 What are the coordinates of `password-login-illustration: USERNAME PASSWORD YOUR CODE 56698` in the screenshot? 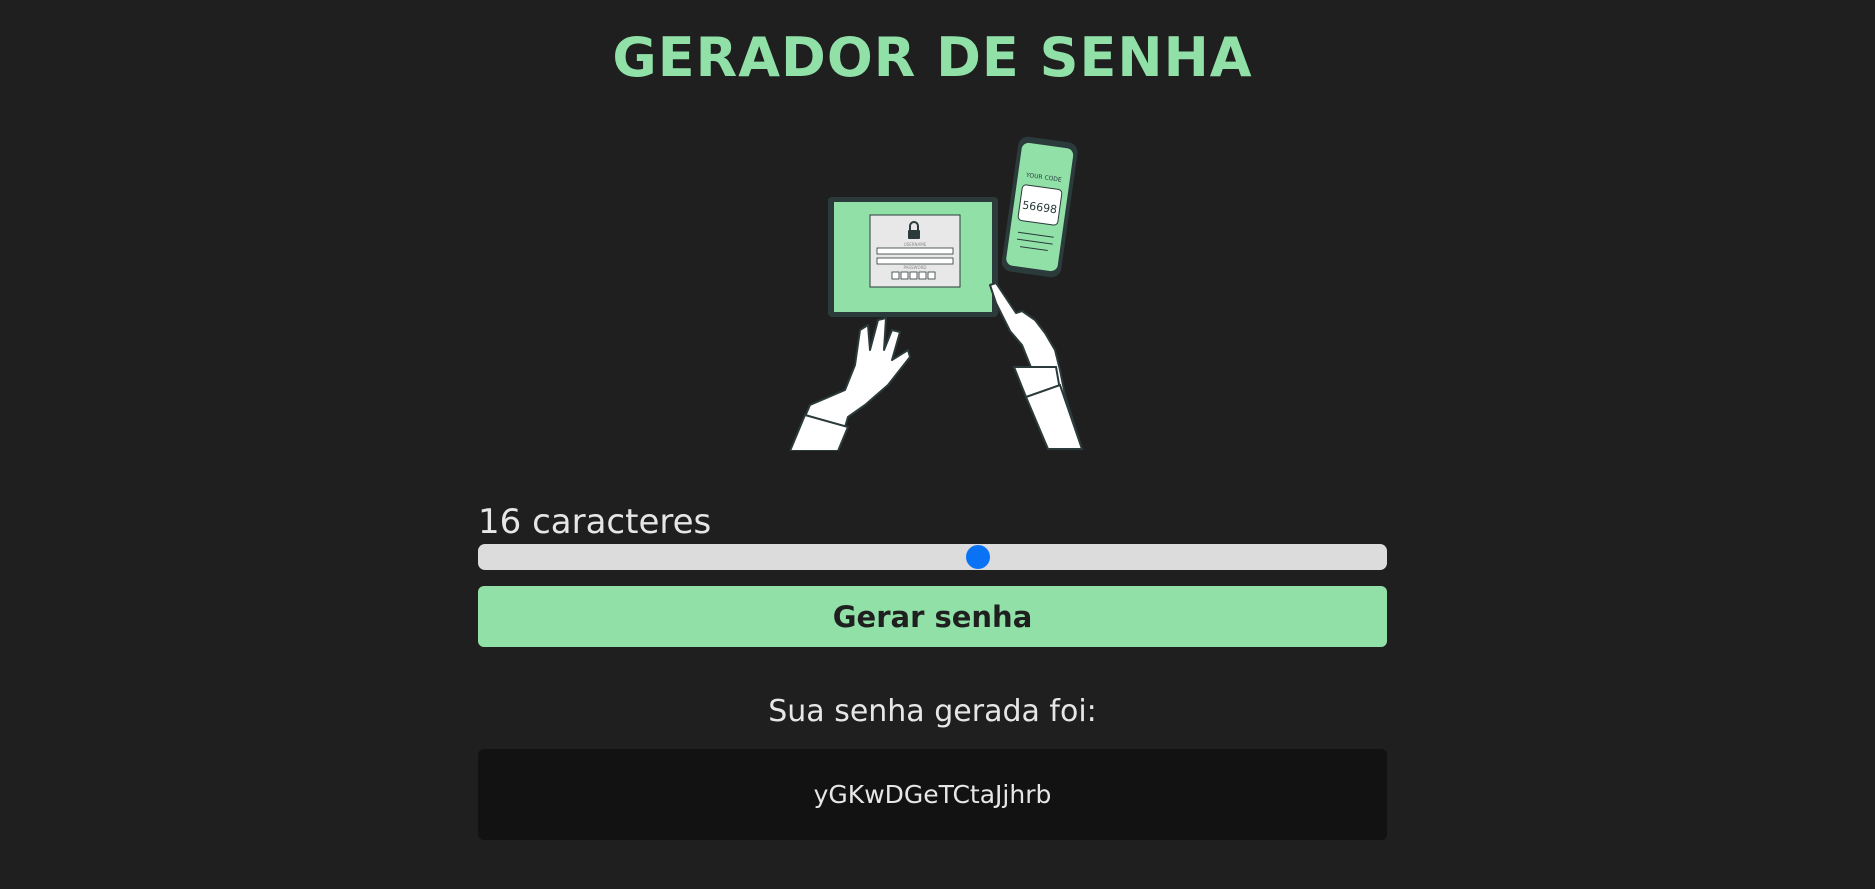 It's located at (930, 293).